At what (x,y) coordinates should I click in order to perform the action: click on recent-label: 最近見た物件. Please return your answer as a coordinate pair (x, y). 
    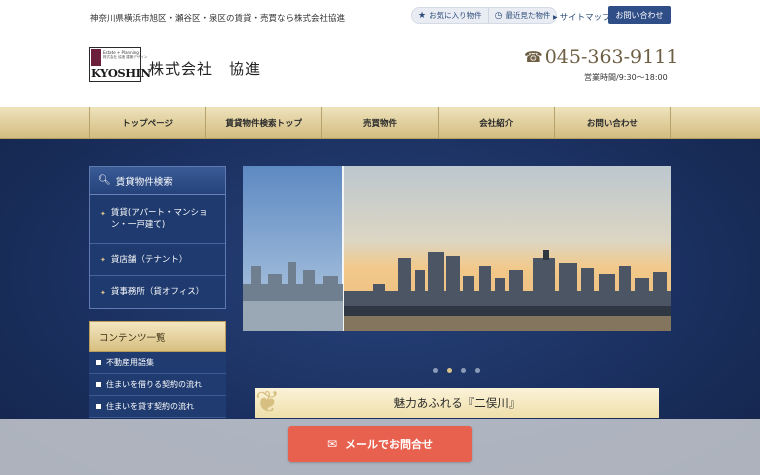
    Looking at the image, I should click on (528, 15).